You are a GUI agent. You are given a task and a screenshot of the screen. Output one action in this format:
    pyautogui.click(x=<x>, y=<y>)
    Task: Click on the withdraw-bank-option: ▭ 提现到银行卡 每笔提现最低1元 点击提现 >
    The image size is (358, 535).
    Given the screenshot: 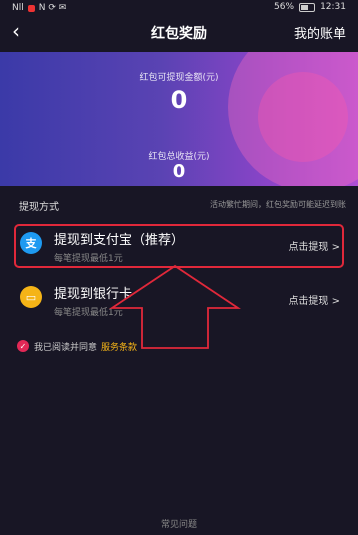 What is the action you would take?
    pyautogui.click(x=179, y=301)
    